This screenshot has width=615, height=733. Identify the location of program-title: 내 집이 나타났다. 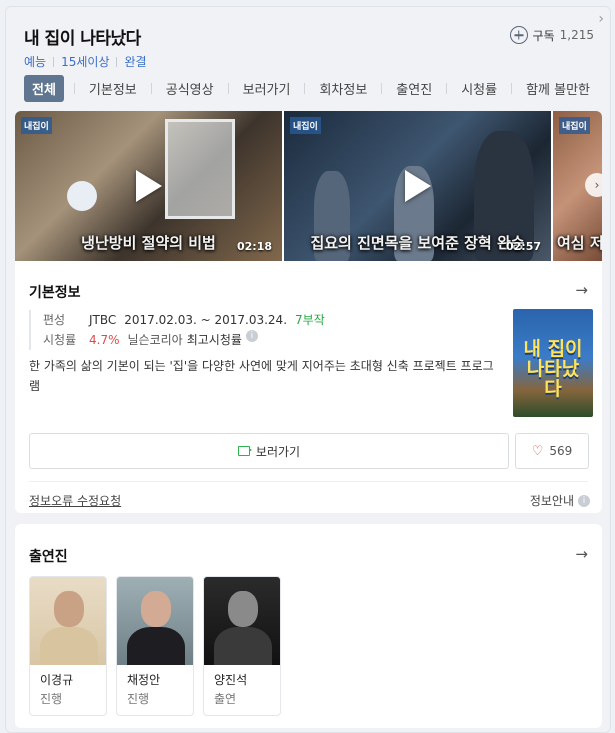
(82, 36).